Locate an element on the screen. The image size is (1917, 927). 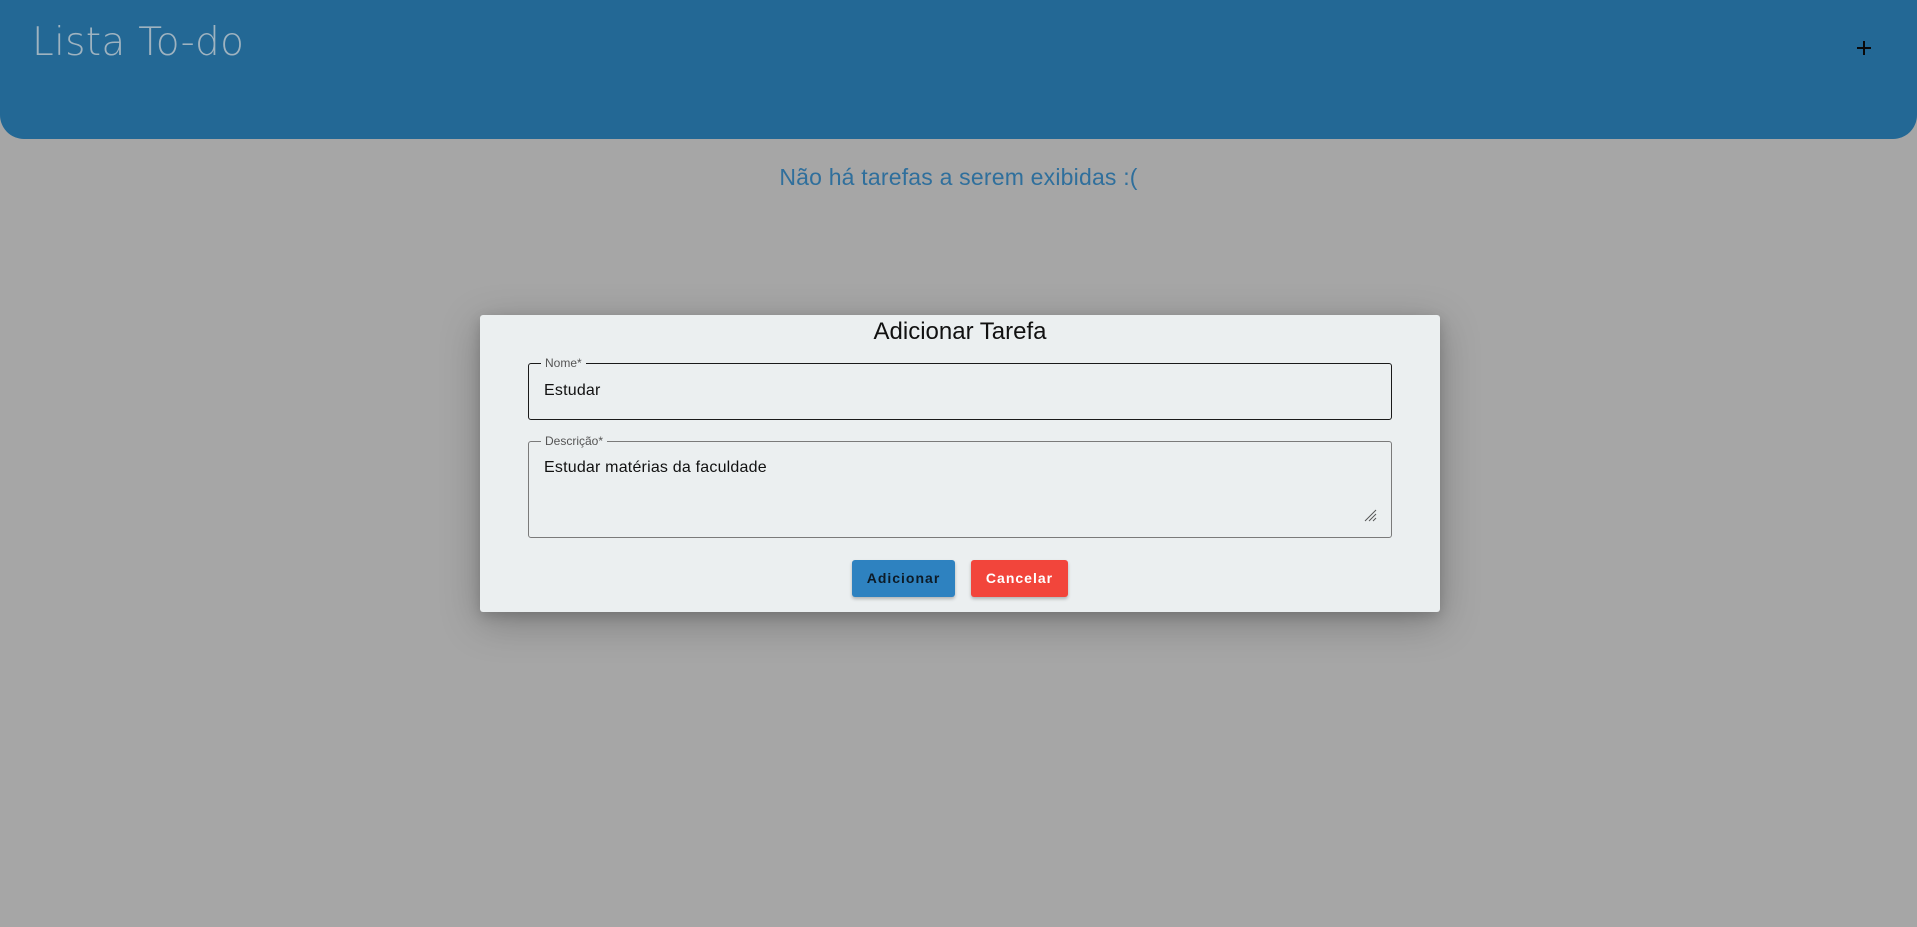
app-header: Lista To-do is located at coordinates (958, 69).